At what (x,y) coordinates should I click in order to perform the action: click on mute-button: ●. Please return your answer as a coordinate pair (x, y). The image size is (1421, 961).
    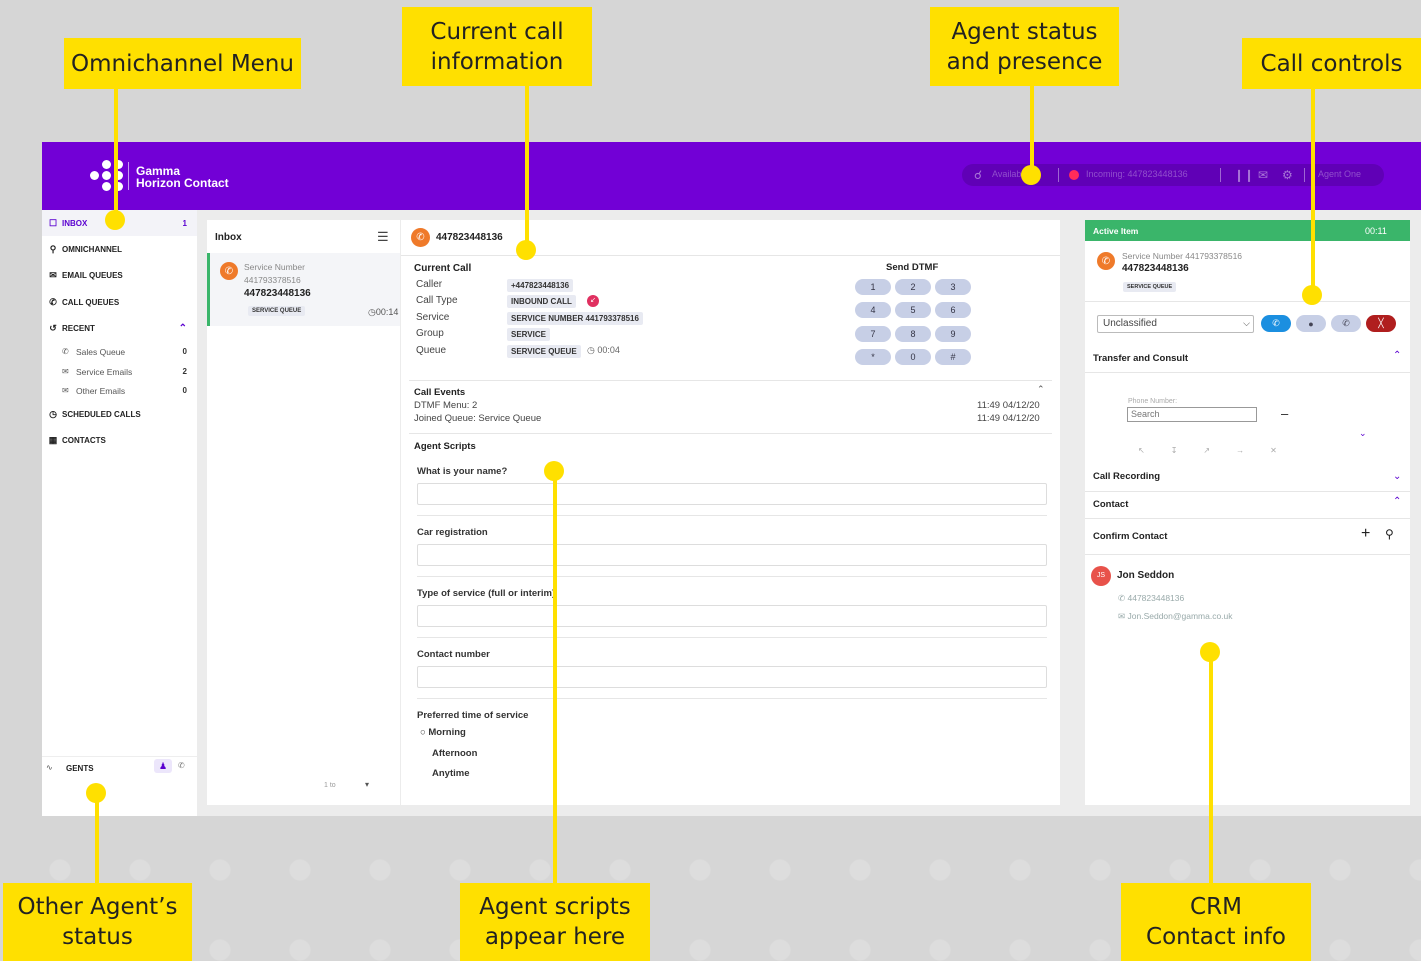
    Looking at the image, I should click on (1311, 323).